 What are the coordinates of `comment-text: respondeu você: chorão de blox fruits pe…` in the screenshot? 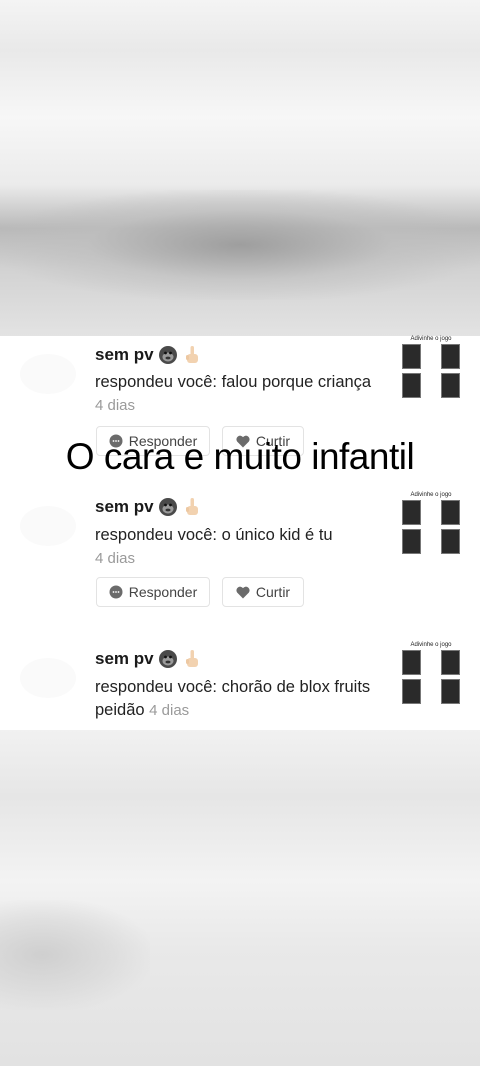 It's located at (233, 698).